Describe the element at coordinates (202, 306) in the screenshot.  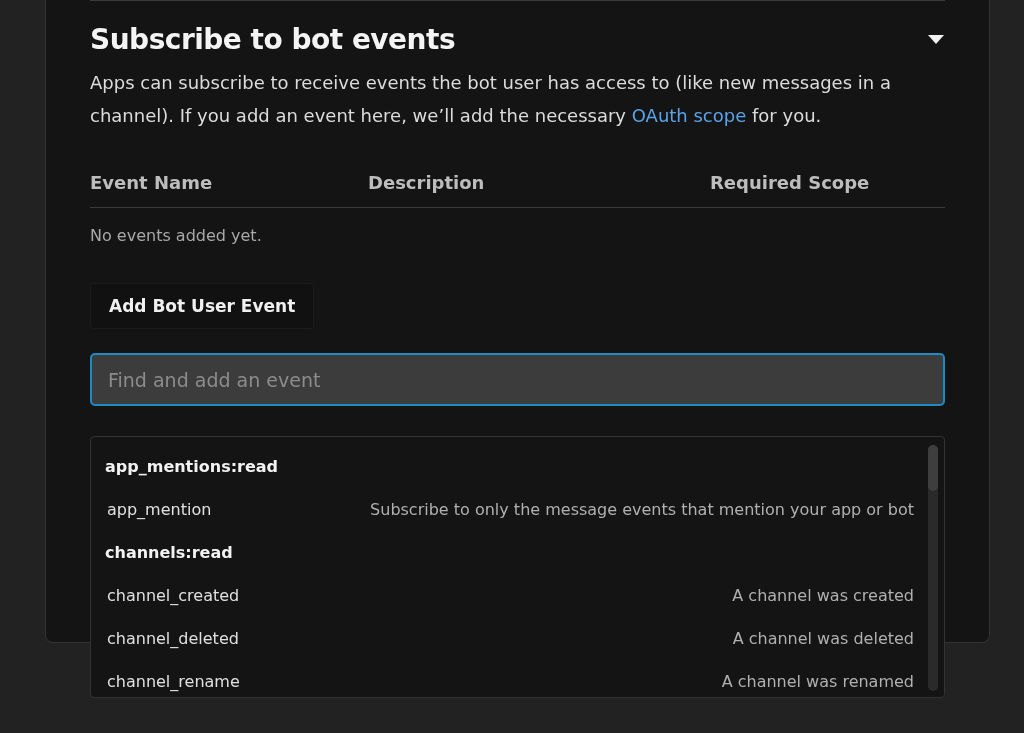
I see `add-event-button: Add Bot User Event` at that location.